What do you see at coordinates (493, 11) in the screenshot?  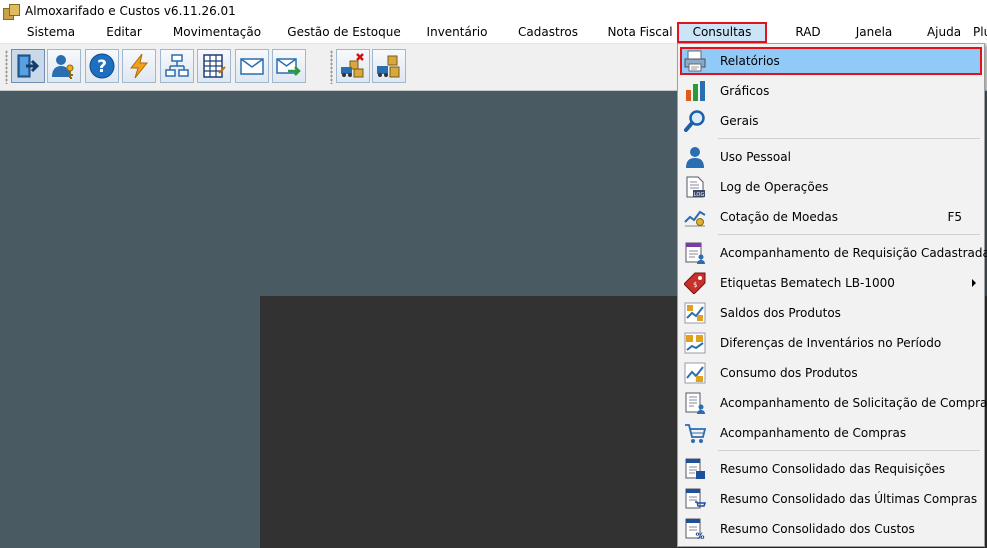 I see `title-bar: Almoxarifado e Custos v6.11.26.01` at bounding box center [493, 11].